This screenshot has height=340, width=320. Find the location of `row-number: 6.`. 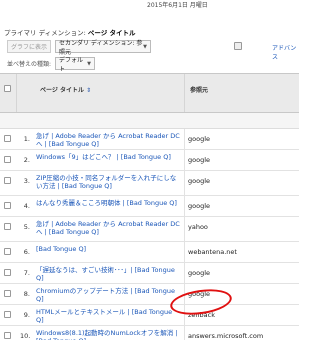

row-number: 6. is located at coordinates (26, 252).